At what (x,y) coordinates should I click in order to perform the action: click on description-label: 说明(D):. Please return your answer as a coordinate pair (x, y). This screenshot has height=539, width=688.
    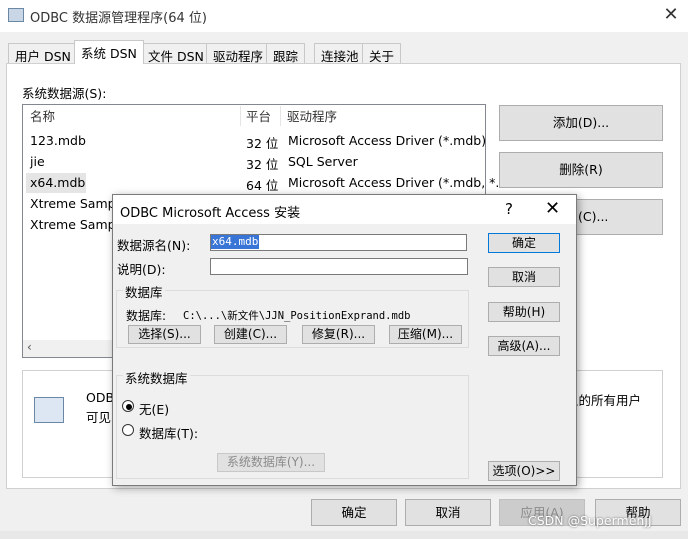
    Looking at the image, I should click on (141, 269).